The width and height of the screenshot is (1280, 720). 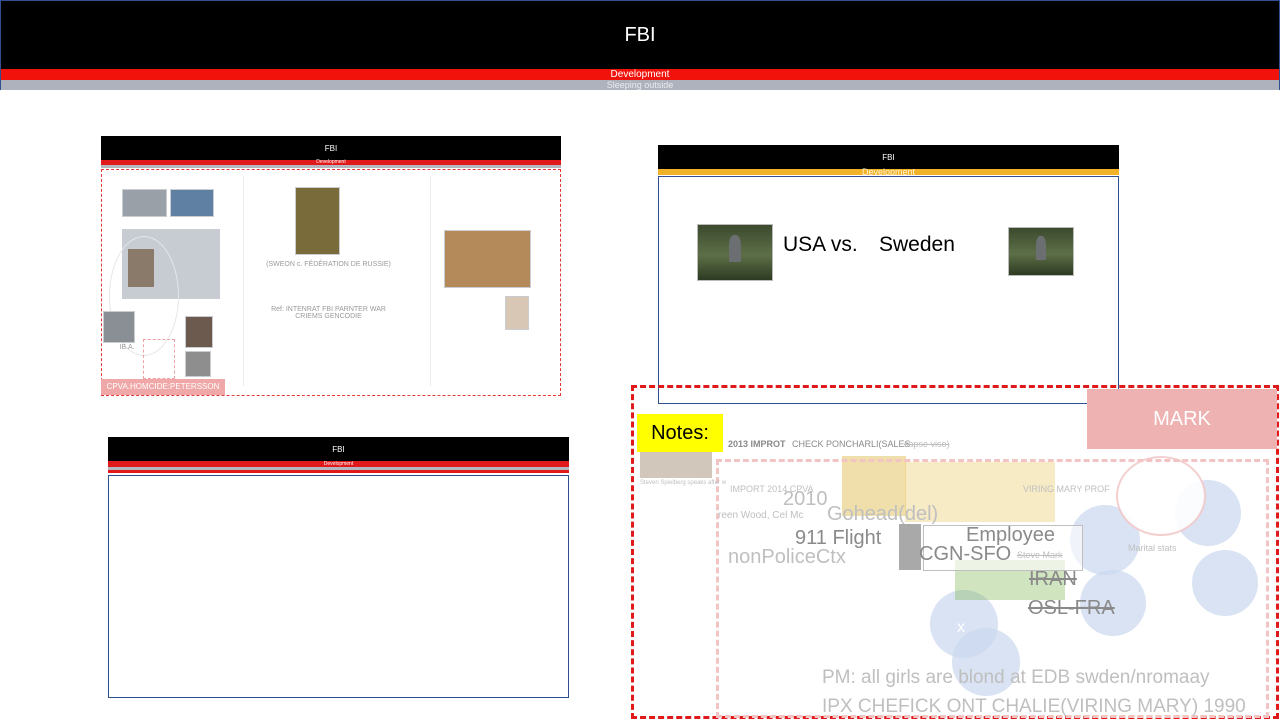 I want to click on small-portrait, so click(x=517, y=313).